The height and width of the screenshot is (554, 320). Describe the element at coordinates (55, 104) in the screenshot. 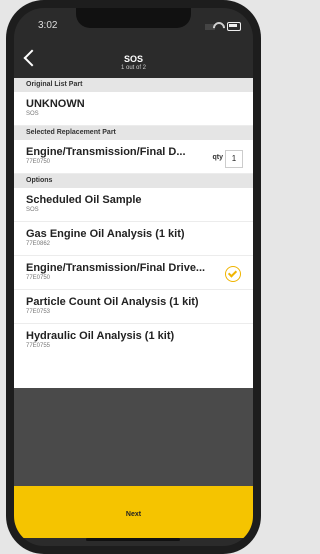

I see `original-part-title: UNKNOWN` at that location.